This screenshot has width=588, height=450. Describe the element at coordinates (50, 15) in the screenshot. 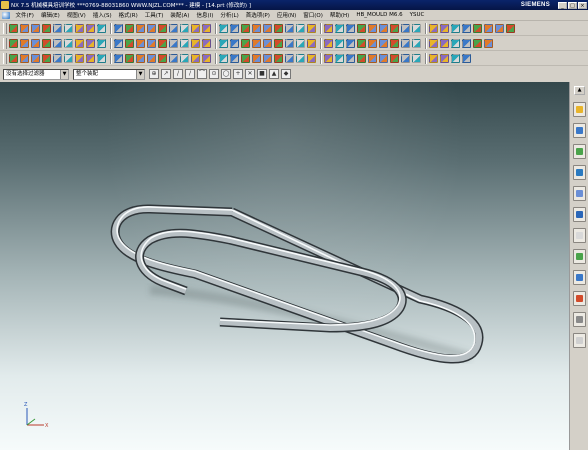

I see `menu-item: 编辑(E)` at that location.